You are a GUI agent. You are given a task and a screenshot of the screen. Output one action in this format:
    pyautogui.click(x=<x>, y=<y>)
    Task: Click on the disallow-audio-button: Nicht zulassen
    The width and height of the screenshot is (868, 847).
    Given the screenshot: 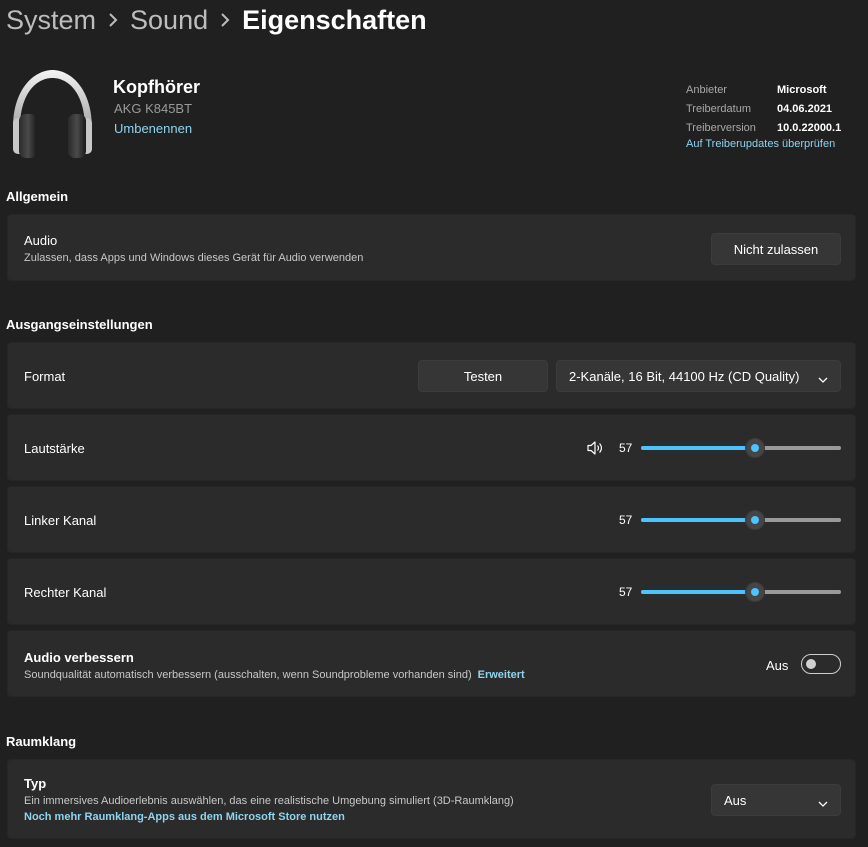 What is the action you would take?
    pyautogui.click(x=776, y=249)
    